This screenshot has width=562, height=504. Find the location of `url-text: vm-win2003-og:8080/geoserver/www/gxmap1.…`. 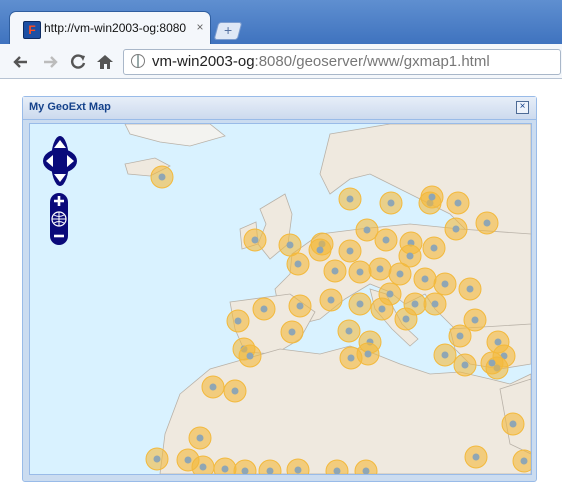

url-text: vm-win2003-og:8080/geoserver/www/gxmap1.… is located at coordinates (321, 61).